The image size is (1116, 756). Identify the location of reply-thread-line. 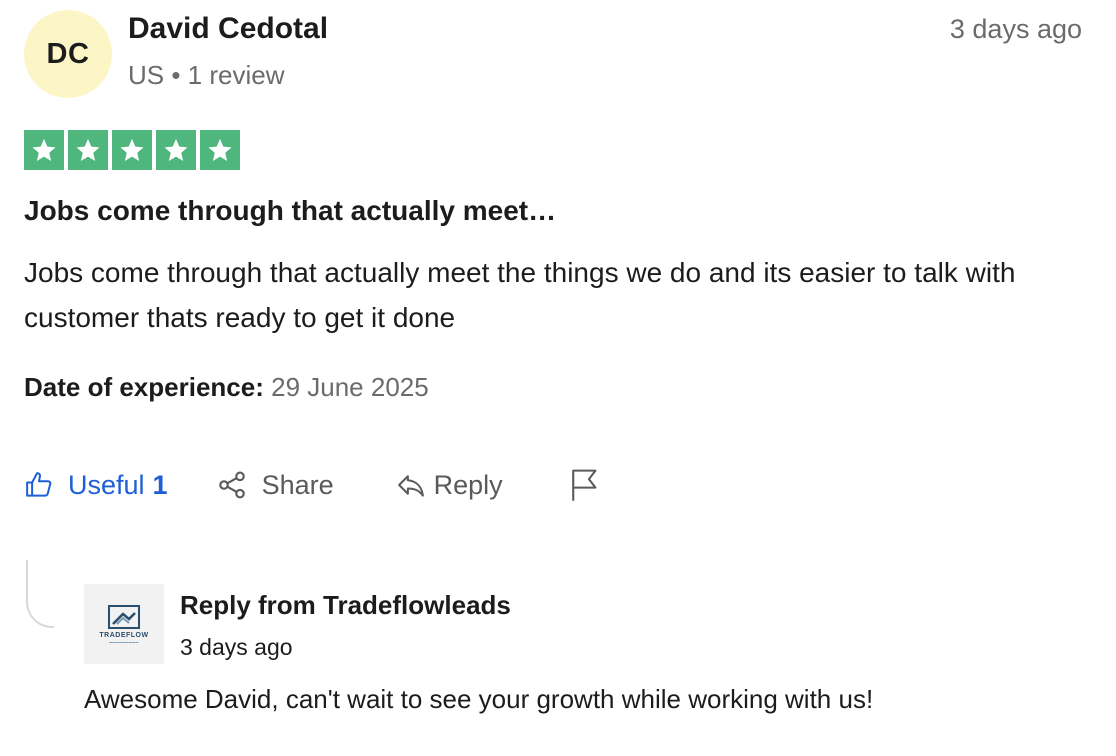
(40, 594).